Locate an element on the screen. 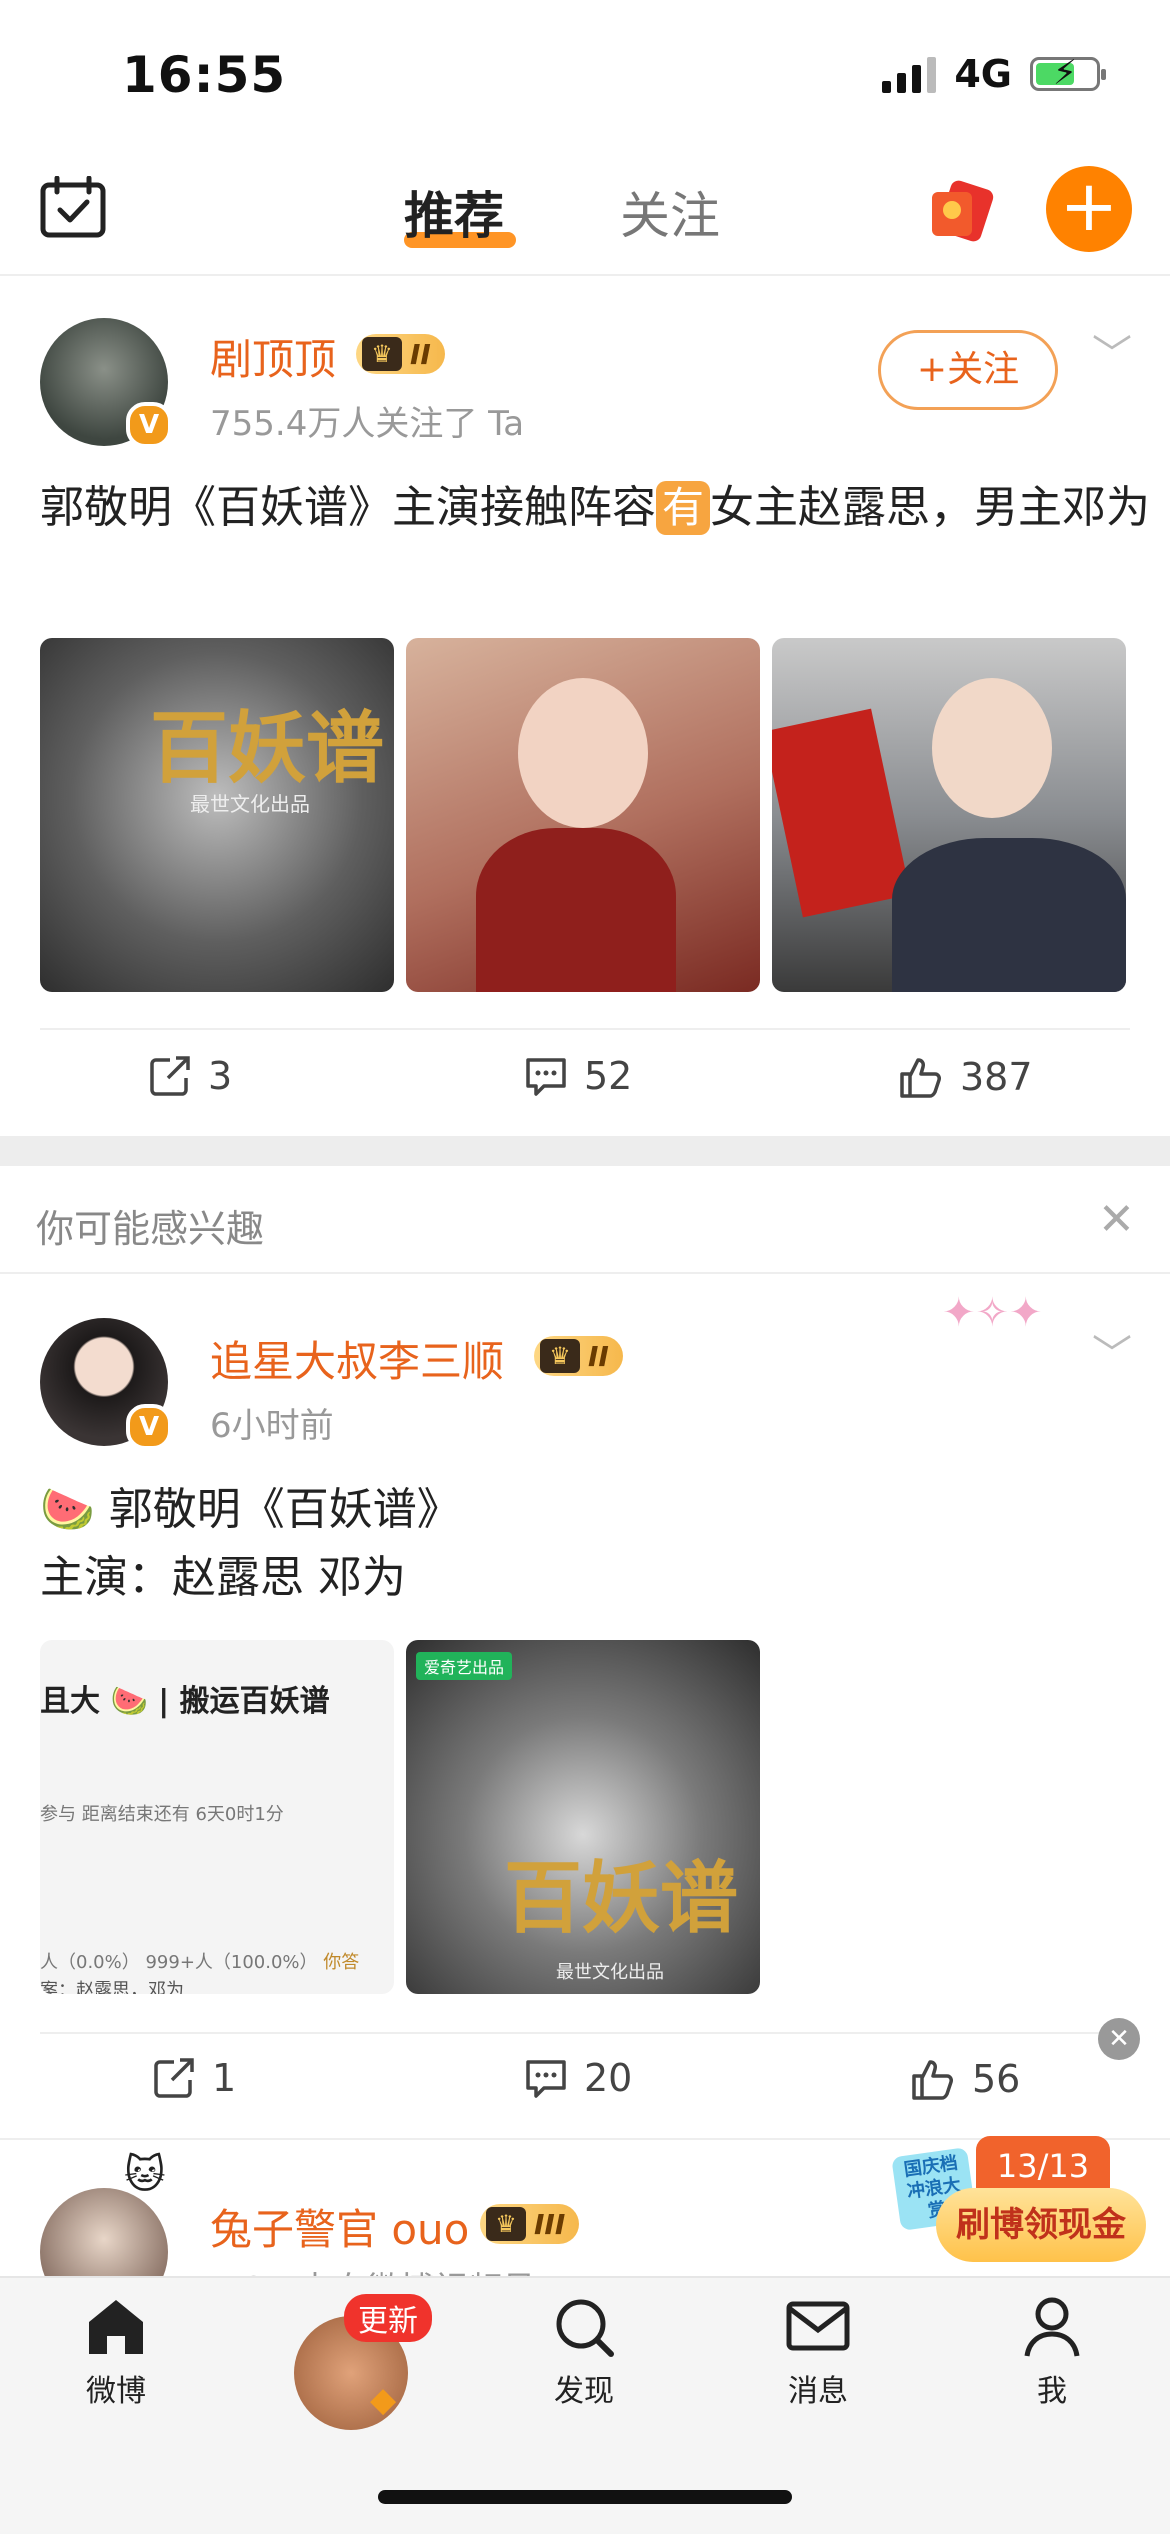 The width and height of the screenshot is (1170, 2534). network-label: 4G is located at coordinates (983, 74).